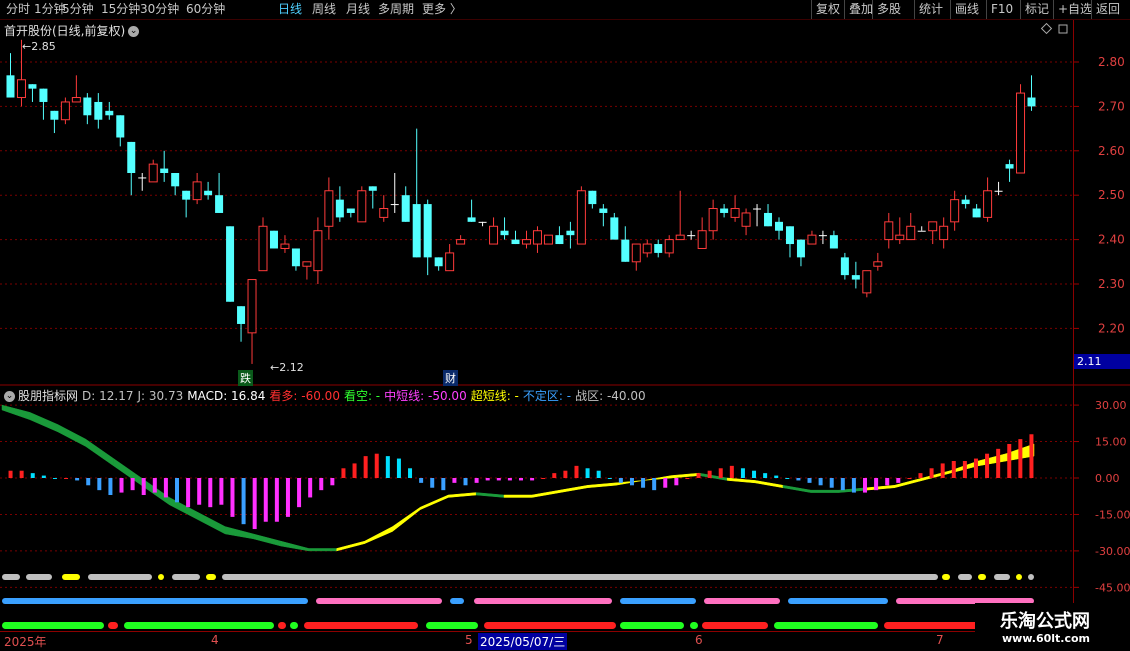 This screenshot has width=1130, height=651. What do you see at coordinates (1002, 9) in the screenshot?
I see `toolbar-button: F10` at bounding box center [1002, 9].